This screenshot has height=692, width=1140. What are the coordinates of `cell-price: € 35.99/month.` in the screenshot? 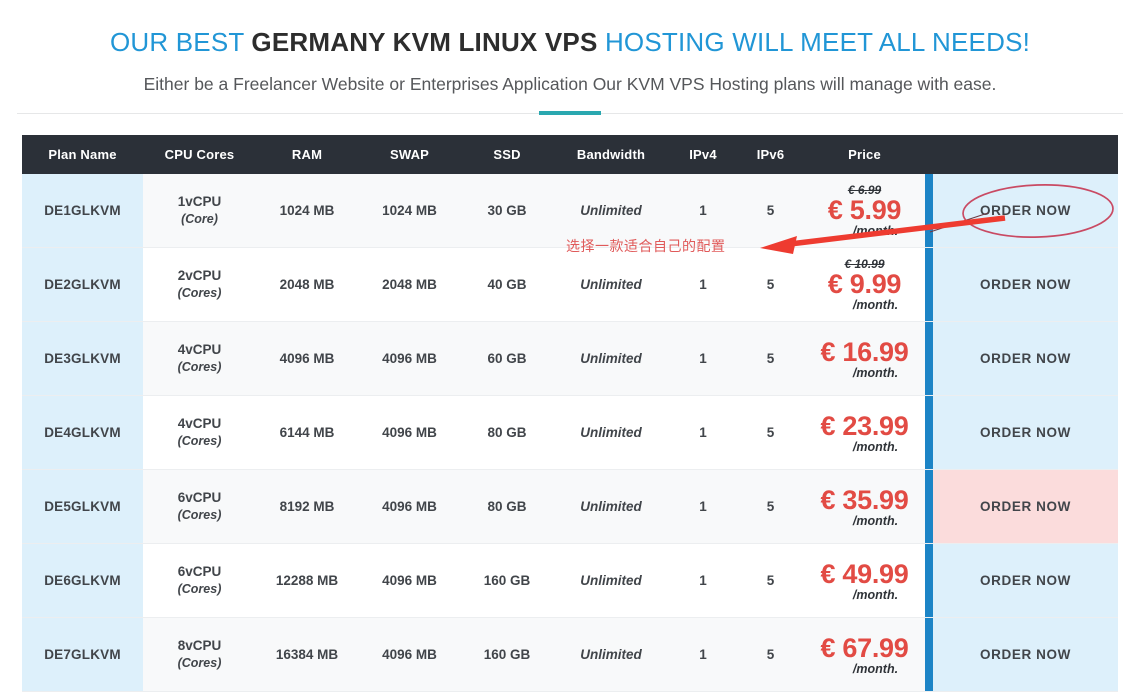 It's located at (864, 507).